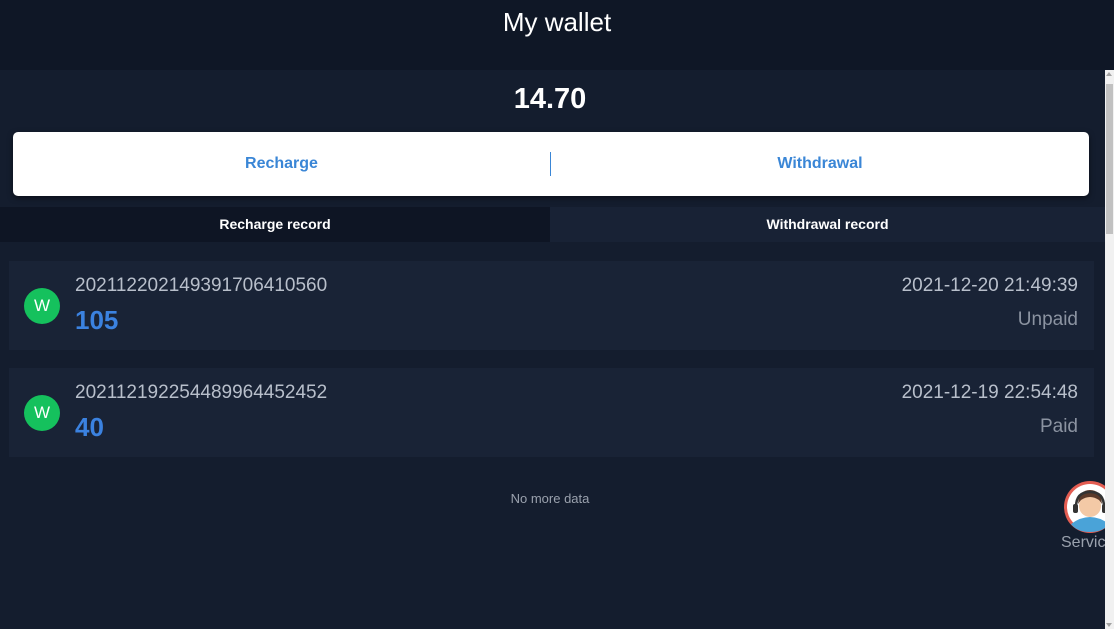 The height and width of the screenshot is (629, 1114). Describe the element at coordinates (1109, 349) in the screenshot. I see `vertical-scrollbar` at that location.